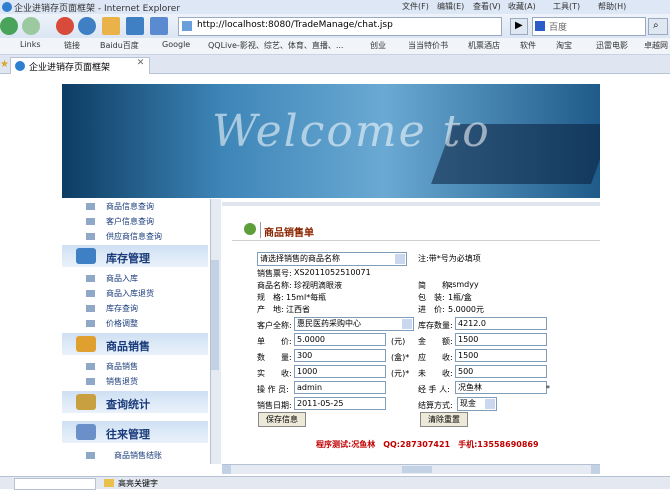  What do you see at coordinates (122, 323) in the screenshot?
I see `sidebar-item-price-adjust: 价格调整` at bounding box center [122, 323].